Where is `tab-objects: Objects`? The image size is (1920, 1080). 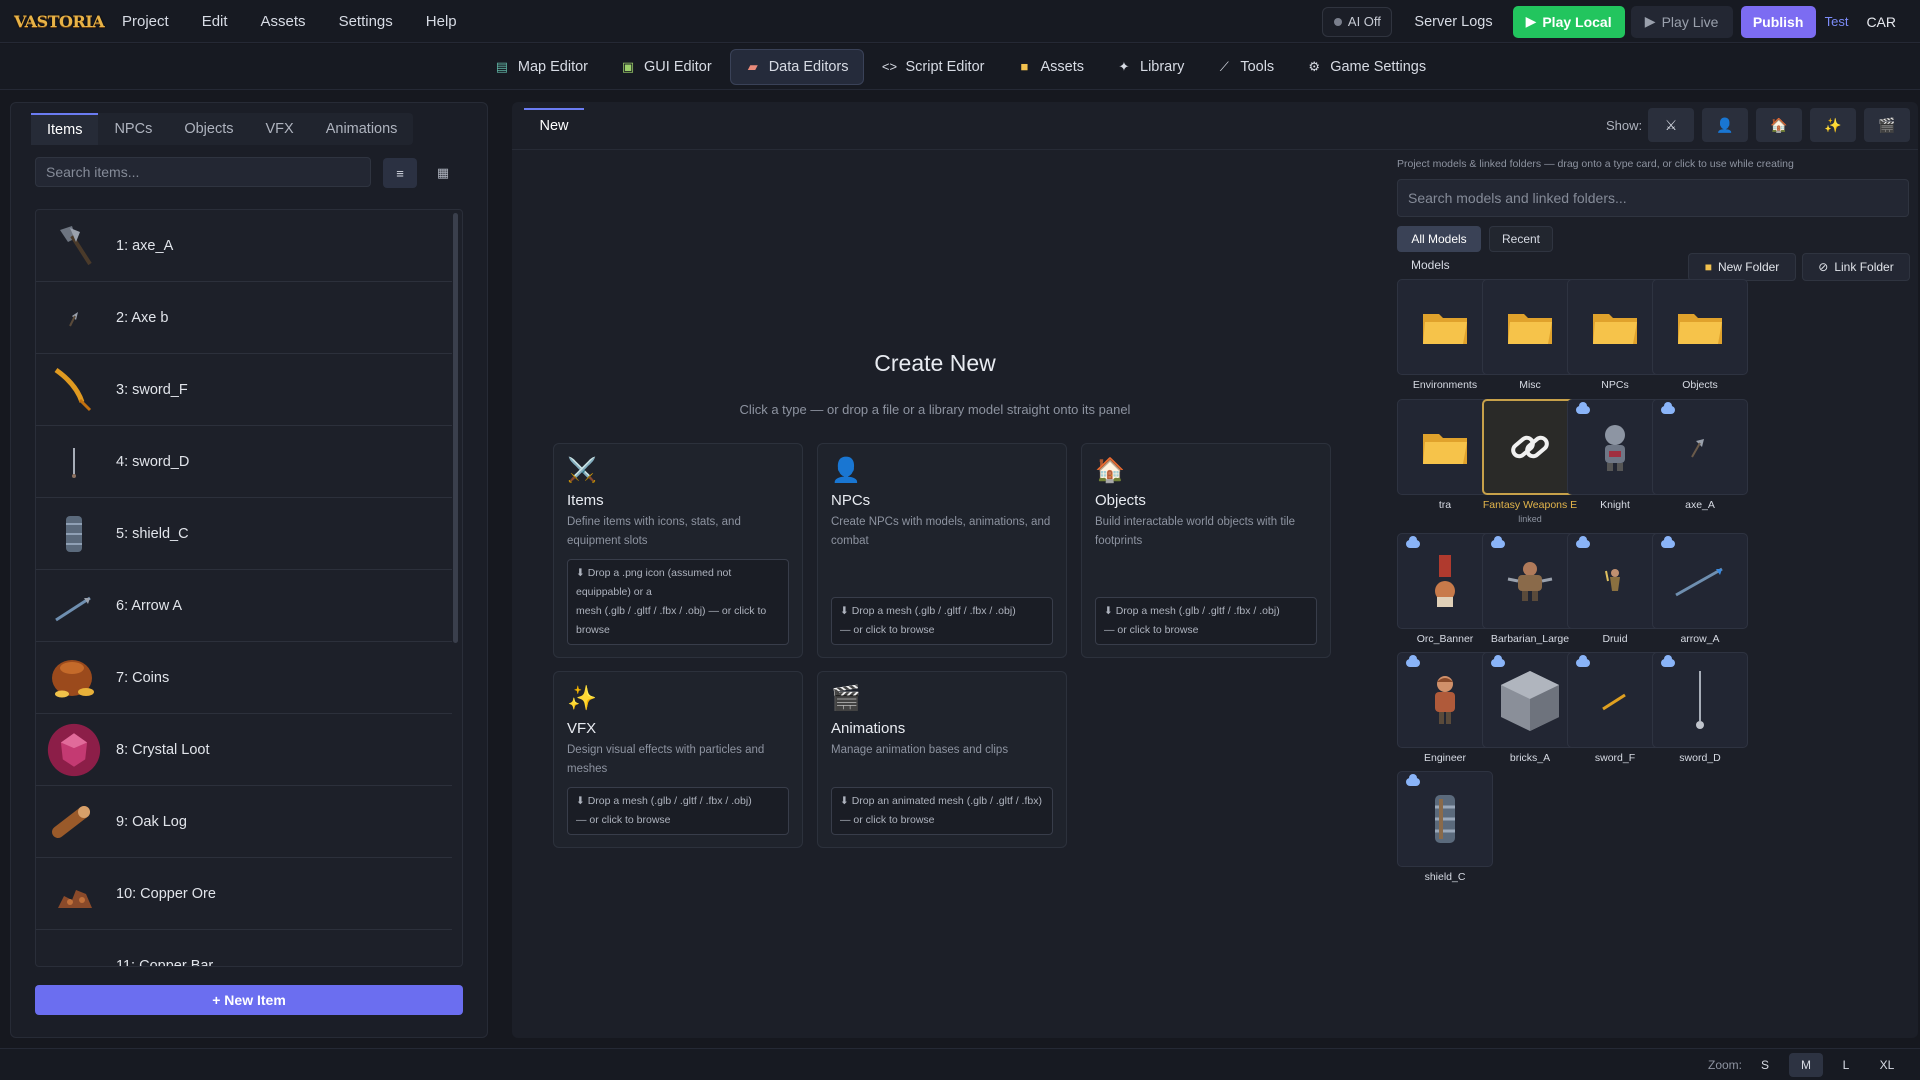 tab-objects: Objects is located at coordinates (208, 129).